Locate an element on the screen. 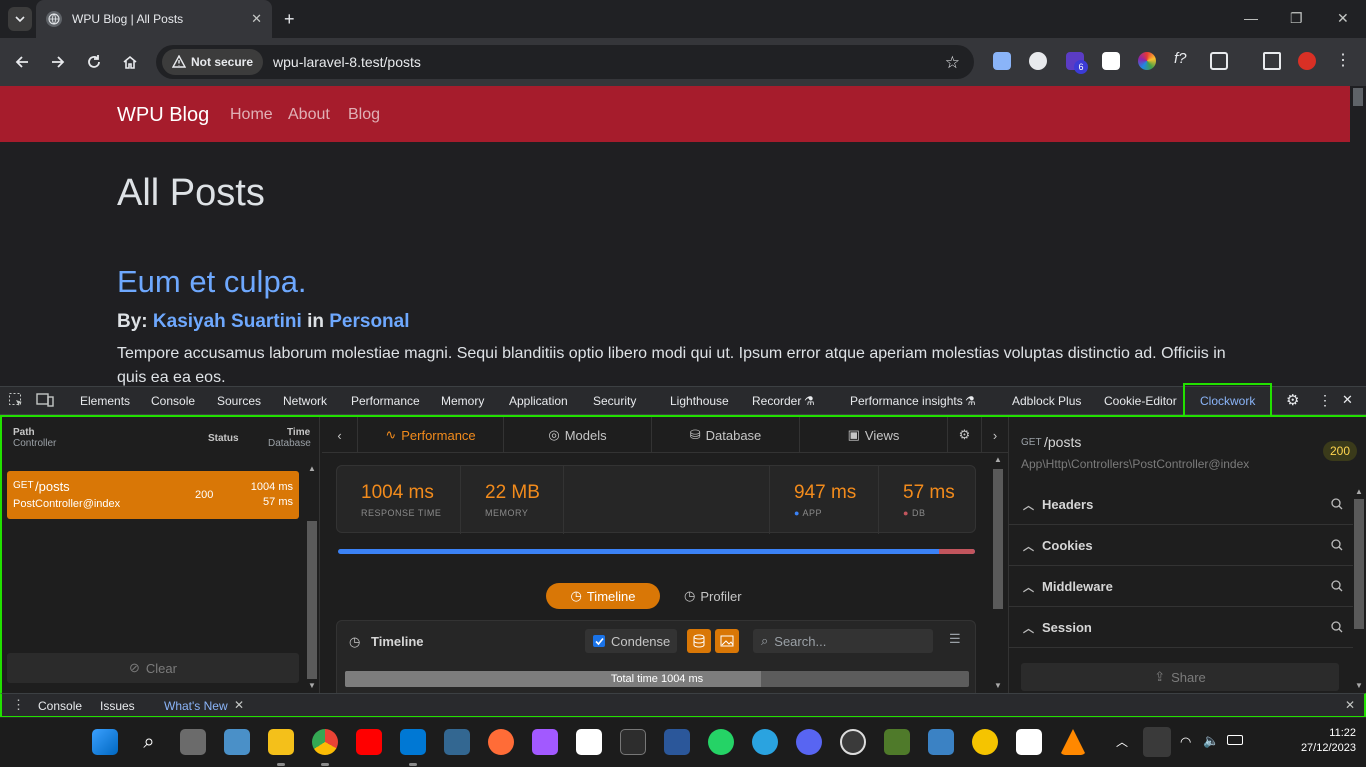  devtools-tab-elements: Elements is located at coordinates (105, 401).